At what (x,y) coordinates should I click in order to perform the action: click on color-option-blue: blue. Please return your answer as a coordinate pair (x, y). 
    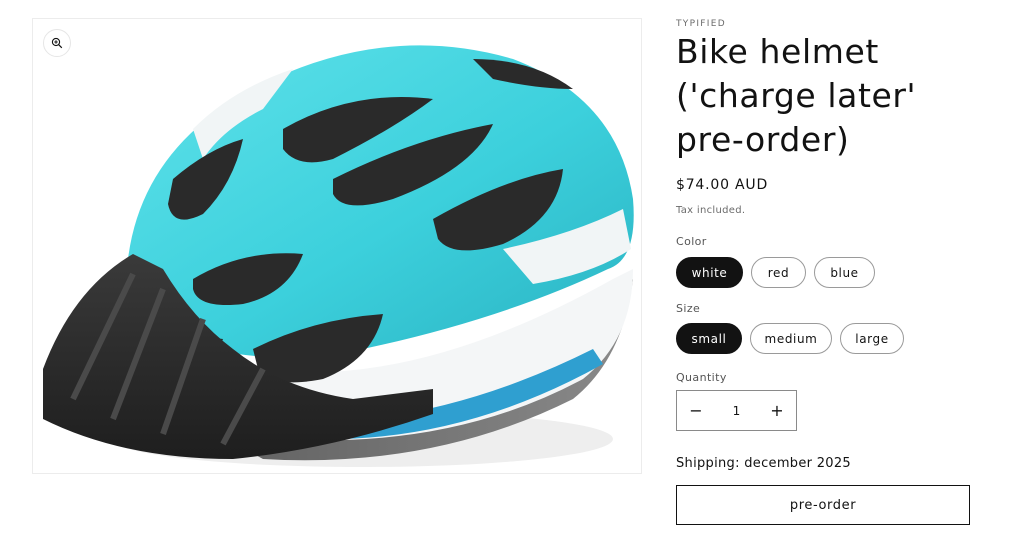
    Looking at the image, I should click on (844, 272).